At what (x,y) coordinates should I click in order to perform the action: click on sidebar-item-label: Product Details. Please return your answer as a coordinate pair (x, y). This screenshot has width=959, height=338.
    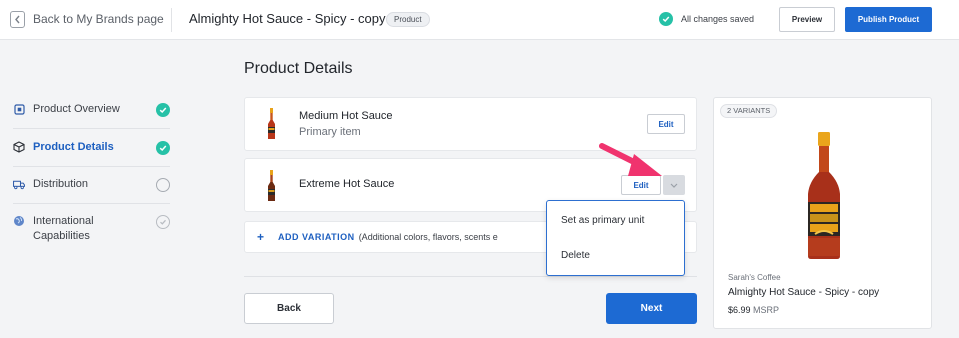
    Looking at the image, I should click on (73, 147).